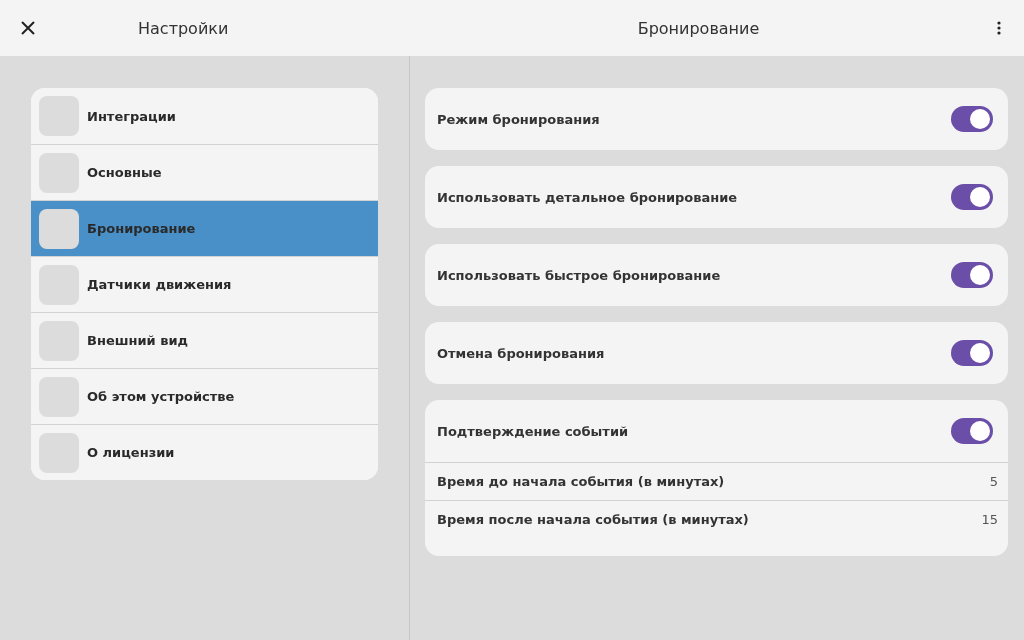  I want to click on menu-item: О лицензии, so click(204, 452).